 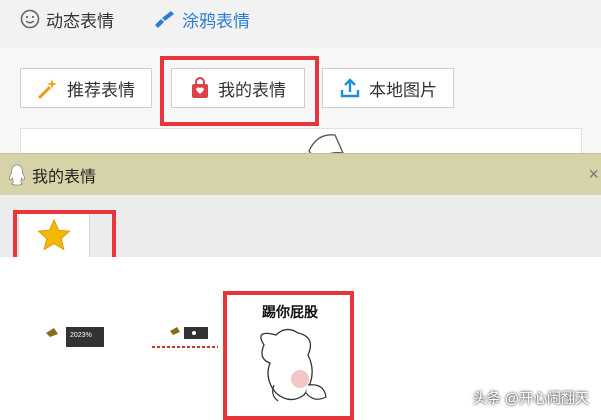 I want to click on local-image-button: 本地图片, so click(x=388, y=88).